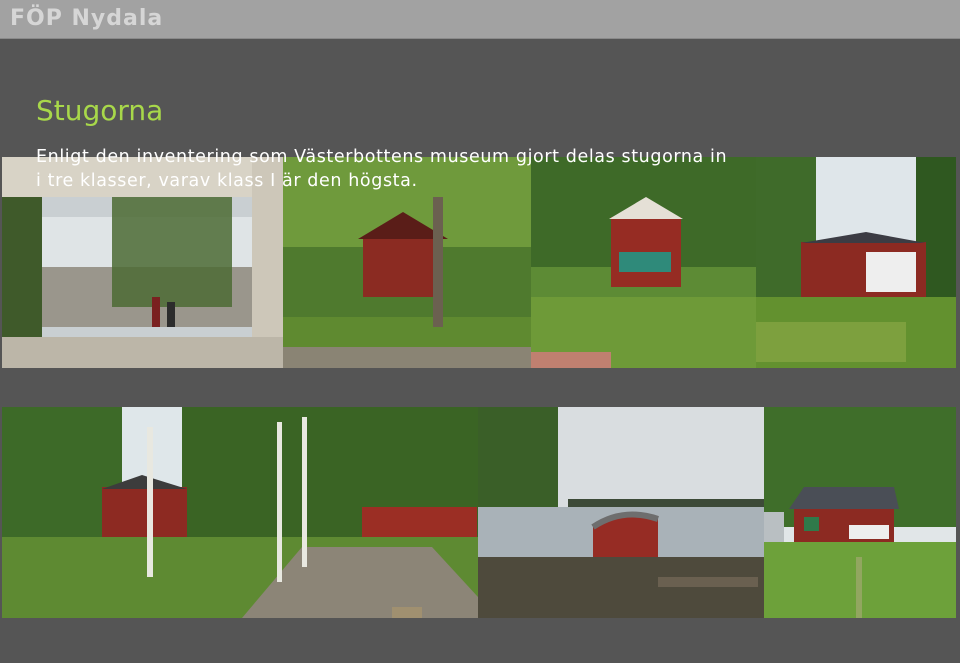 The width and height of the screenshot is (960, 663). What do you see at coordinates (87, 18) in the screenshot?
I see `brand-title: FÖP Nydala` at bounding box center [87, 18].